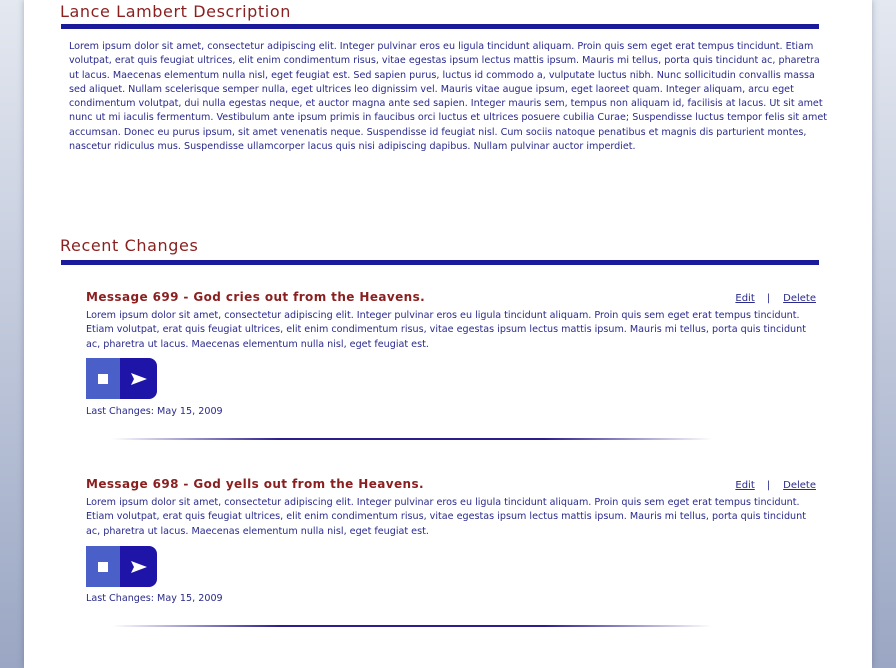  Describe the element at coordinates (440, 26) in the screenshot. I see `description-title-rule` at that location.